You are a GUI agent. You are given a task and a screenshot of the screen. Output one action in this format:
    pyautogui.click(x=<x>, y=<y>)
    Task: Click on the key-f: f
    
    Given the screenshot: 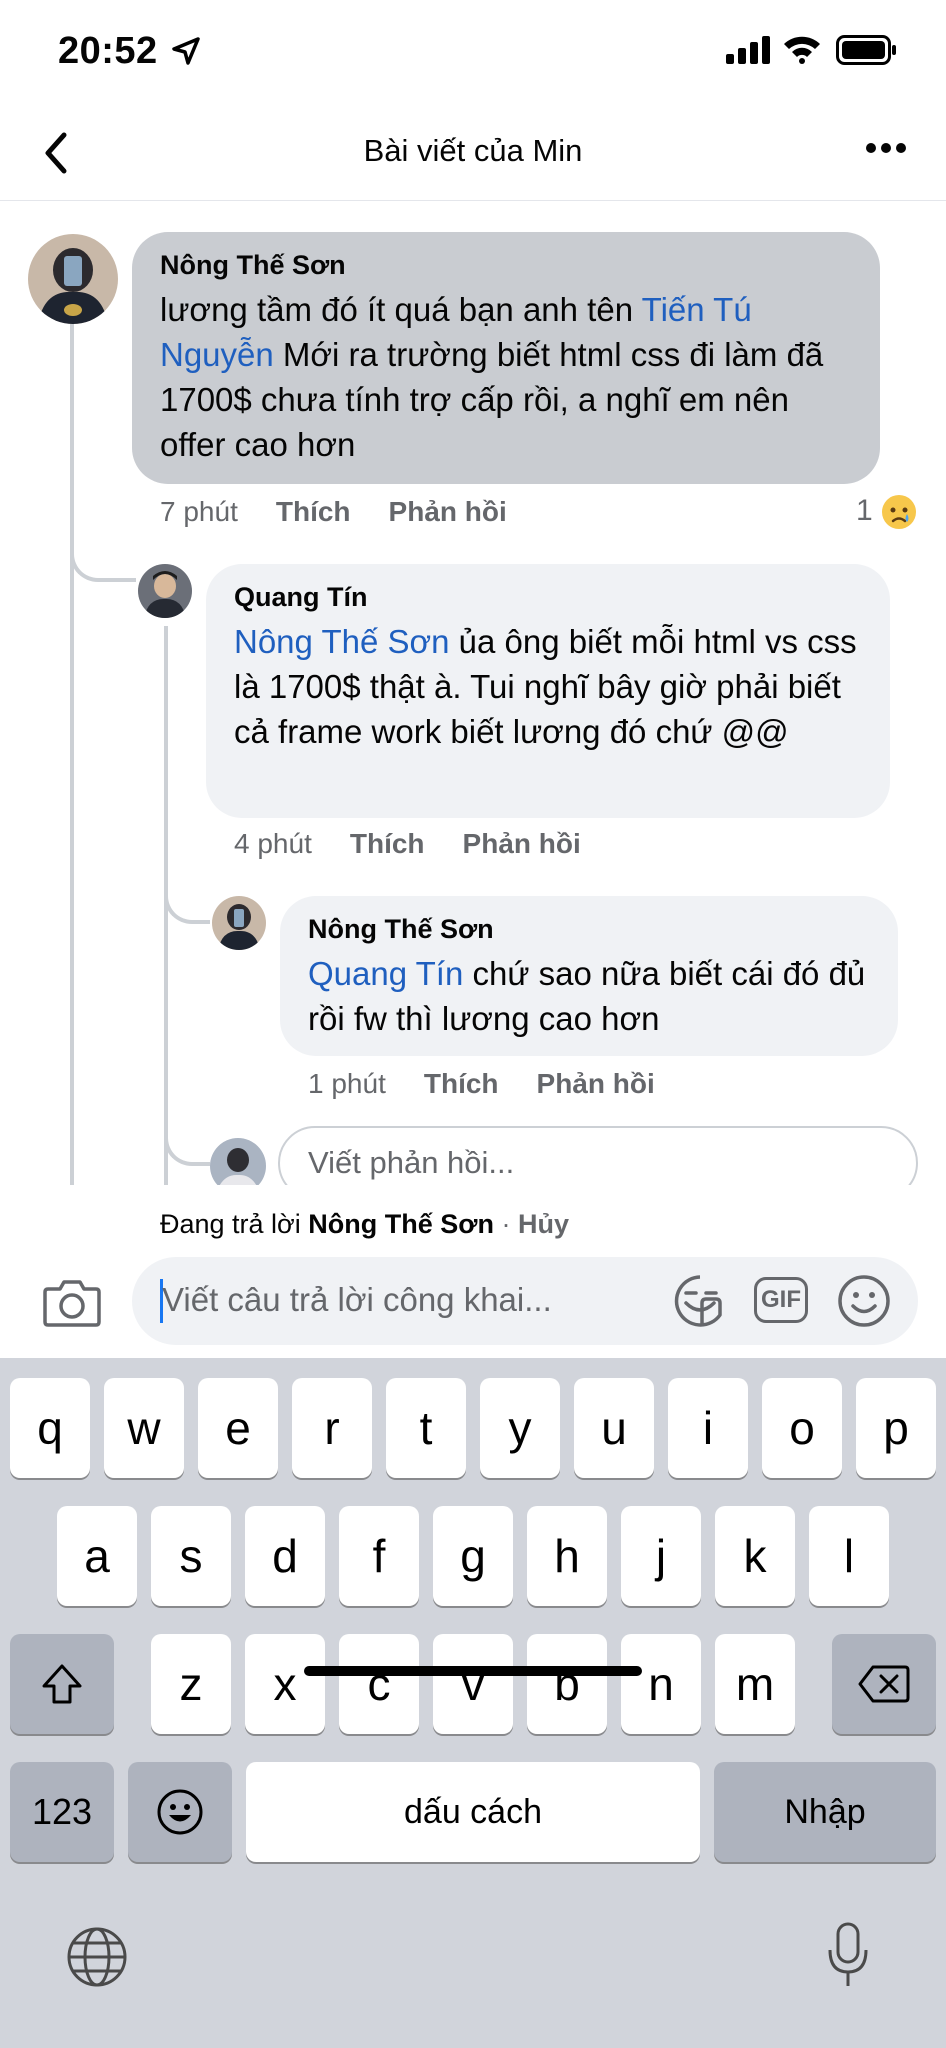 What is the action you would take?
    pyautogui.click(x=379, y=1556)
    